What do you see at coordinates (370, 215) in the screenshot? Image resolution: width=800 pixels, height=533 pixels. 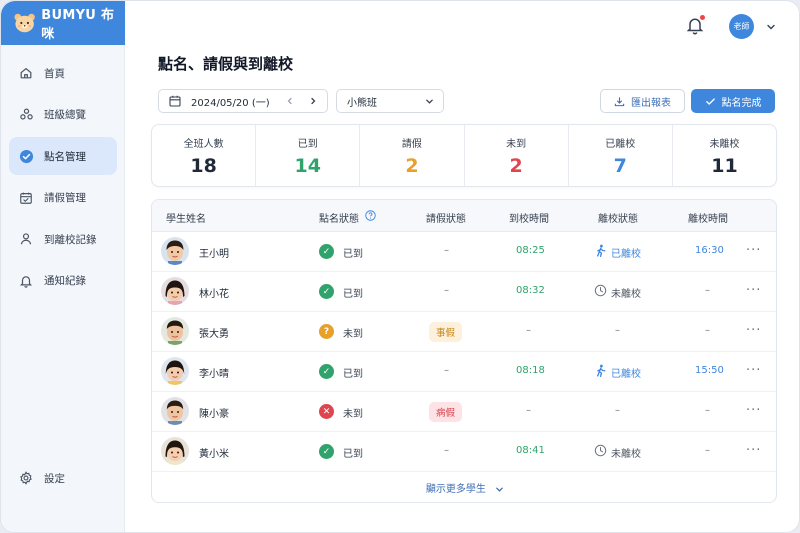 I see `help-icon` at bounding box center [370, 215].